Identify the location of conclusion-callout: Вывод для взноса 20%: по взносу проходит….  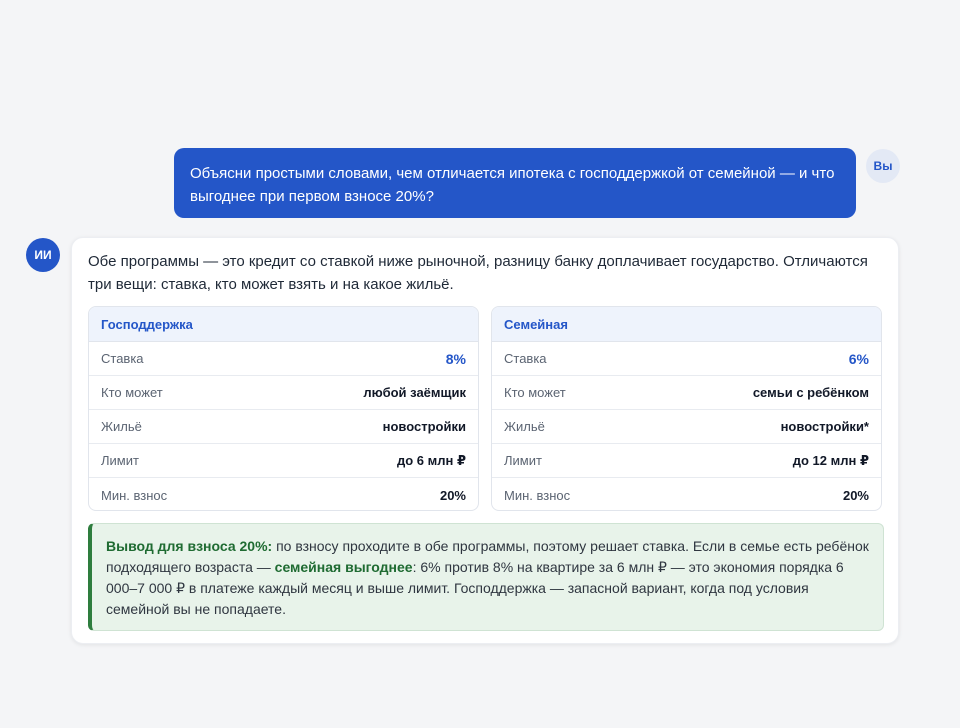
(486, 577).